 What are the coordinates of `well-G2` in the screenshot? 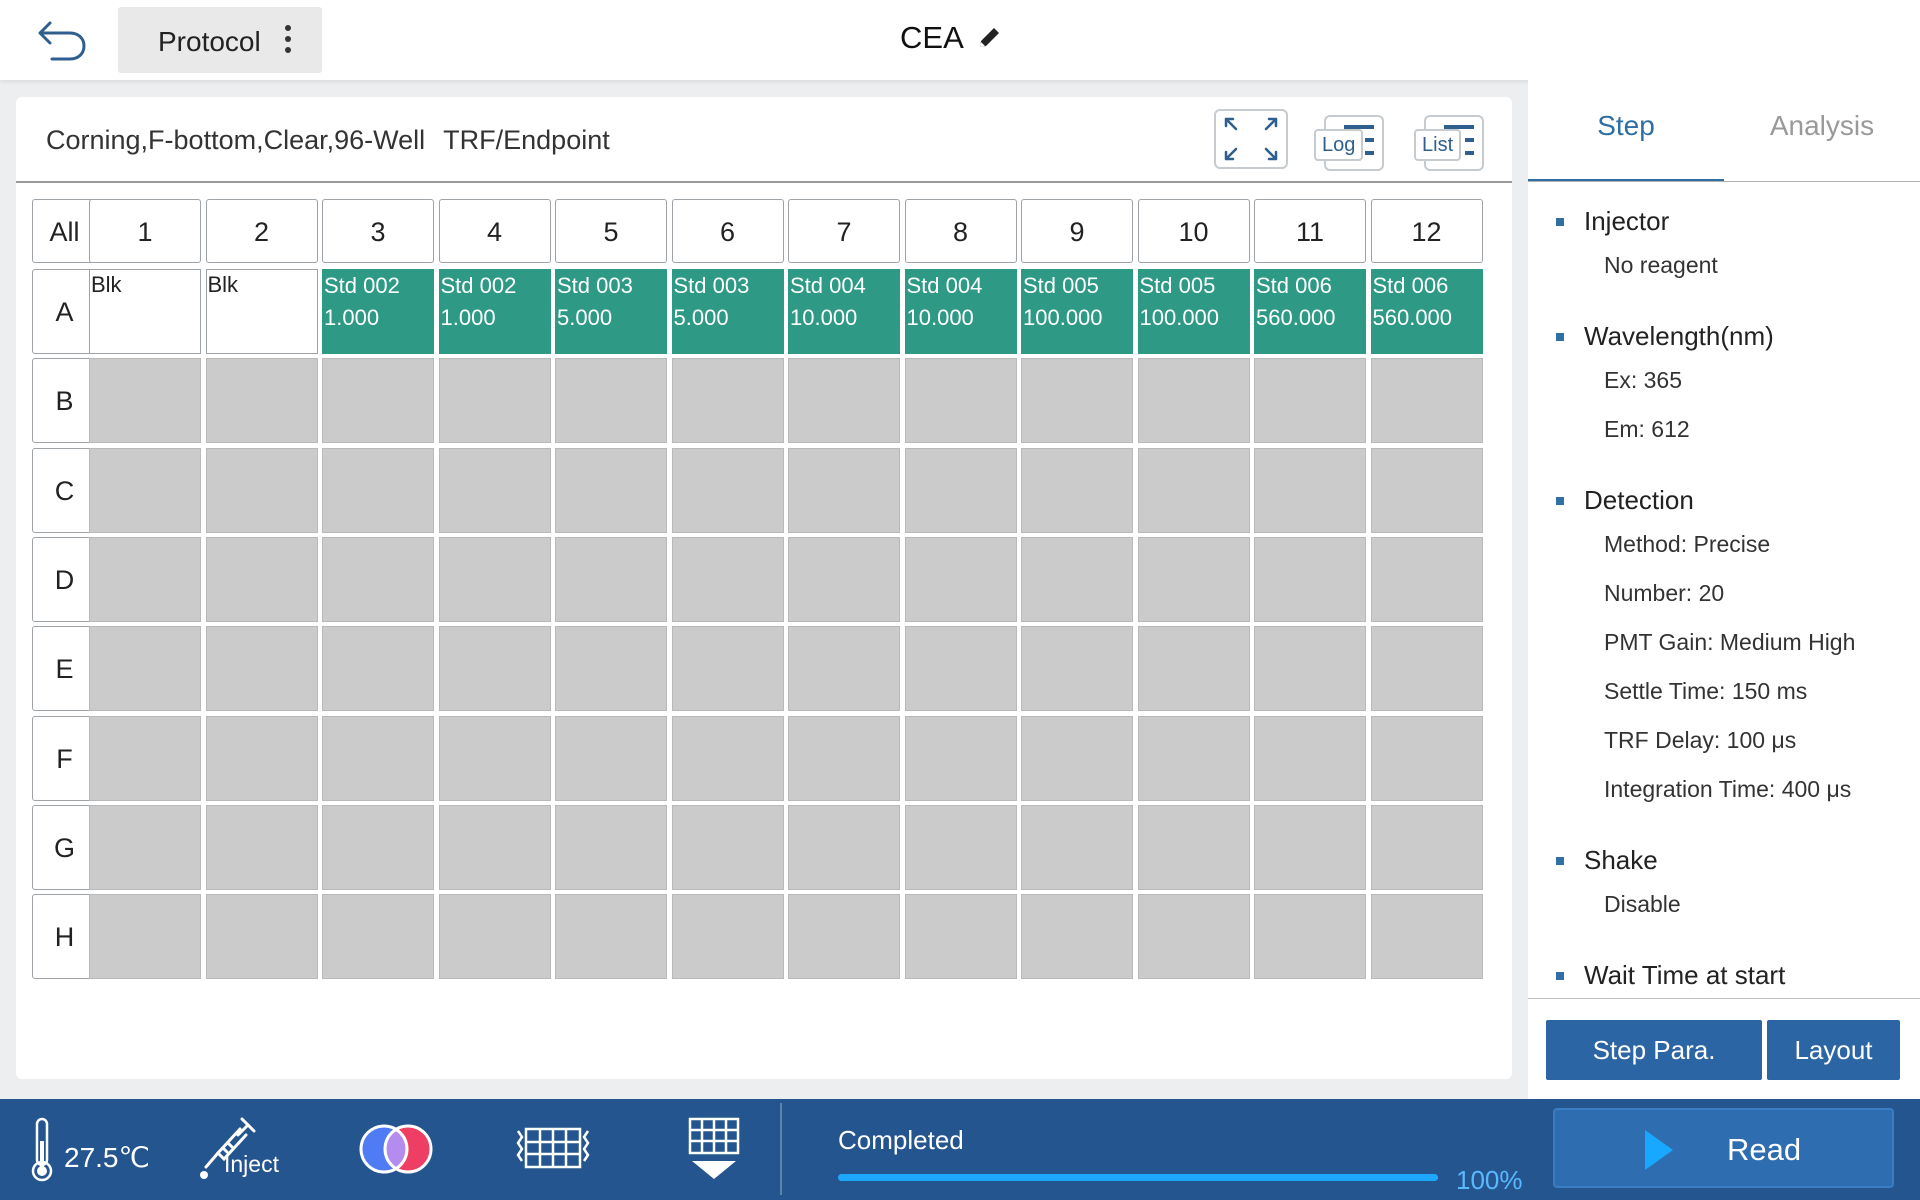 It's located at (261, 847).